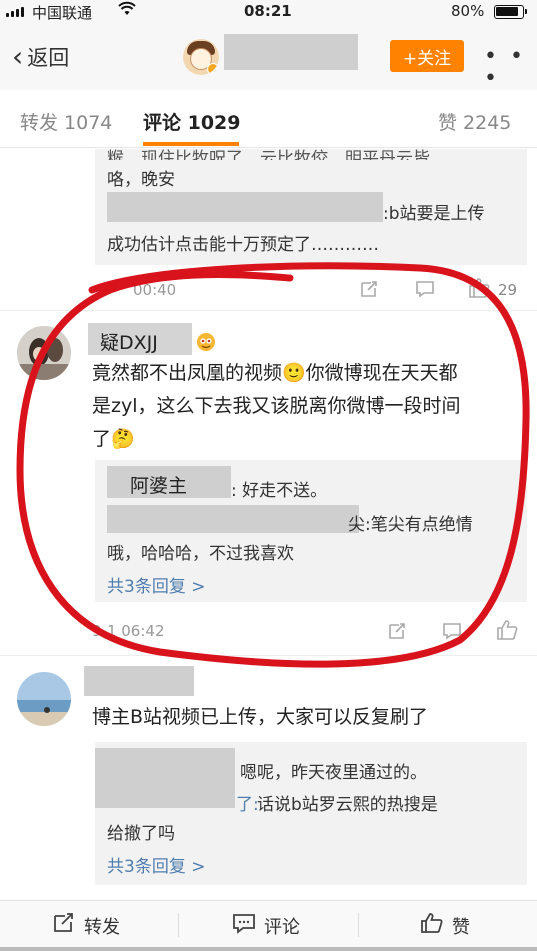 The image size is (537, 951). What do you see at coordinates (282, 927) in the screenshot?
I see `comment-label: 评论` at bounding box center [282, 927].